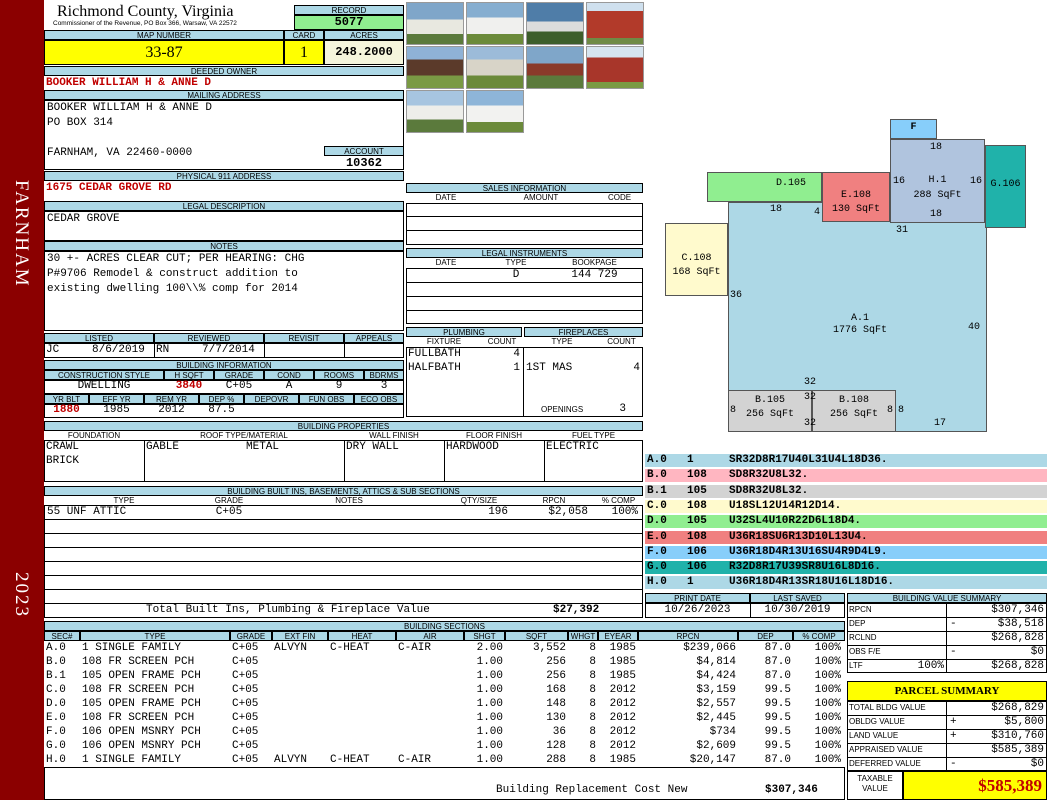  Describe the element at coordinates (810, 382) in the screenshot. I see `dim-32-a: 32` at that location.